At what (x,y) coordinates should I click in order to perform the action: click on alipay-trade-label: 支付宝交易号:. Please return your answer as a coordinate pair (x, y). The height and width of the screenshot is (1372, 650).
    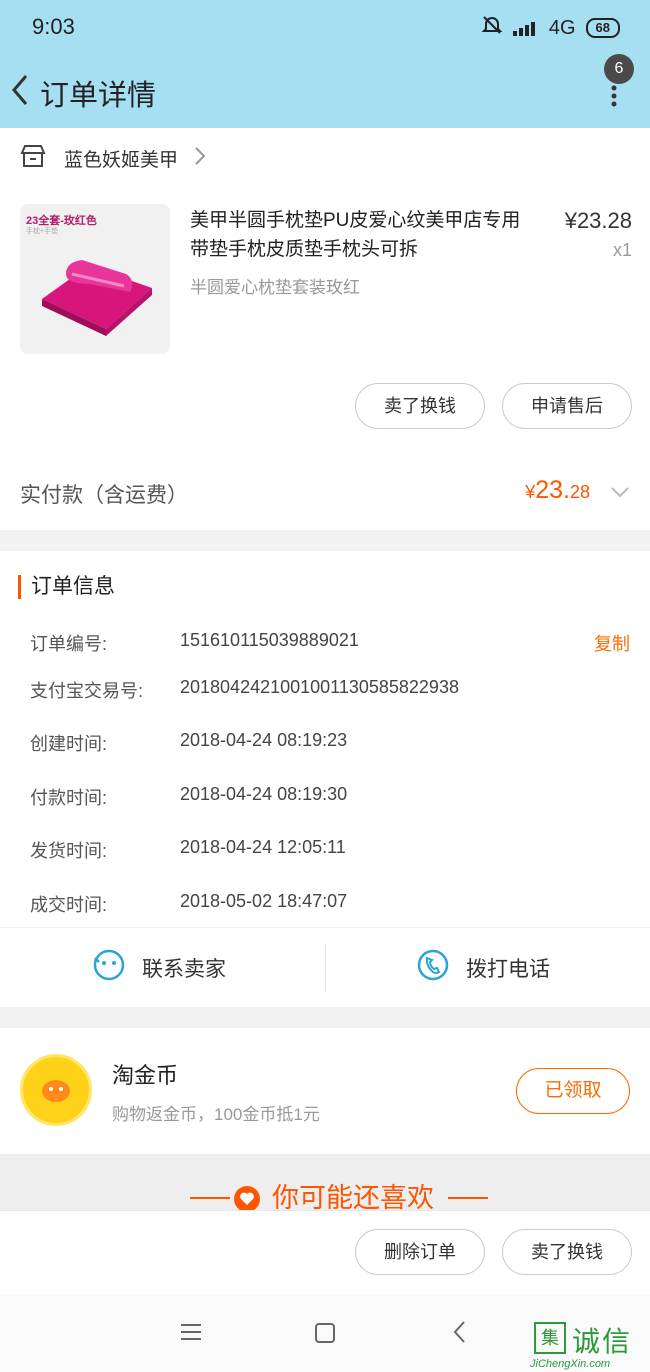
    Looking at the image, I should click on (87, 691).